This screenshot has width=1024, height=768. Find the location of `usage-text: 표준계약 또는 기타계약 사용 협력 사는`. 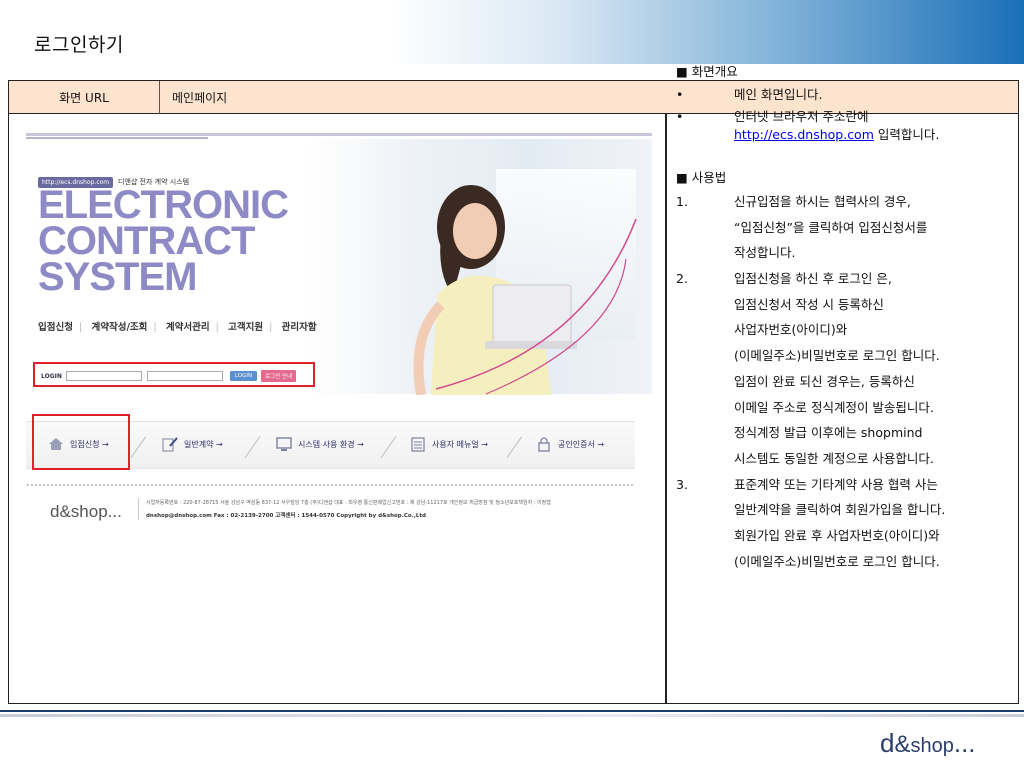

usage-text: 표준계약 또는 기타계약 사용 협력 사는 is located at coordinates (836, 484).